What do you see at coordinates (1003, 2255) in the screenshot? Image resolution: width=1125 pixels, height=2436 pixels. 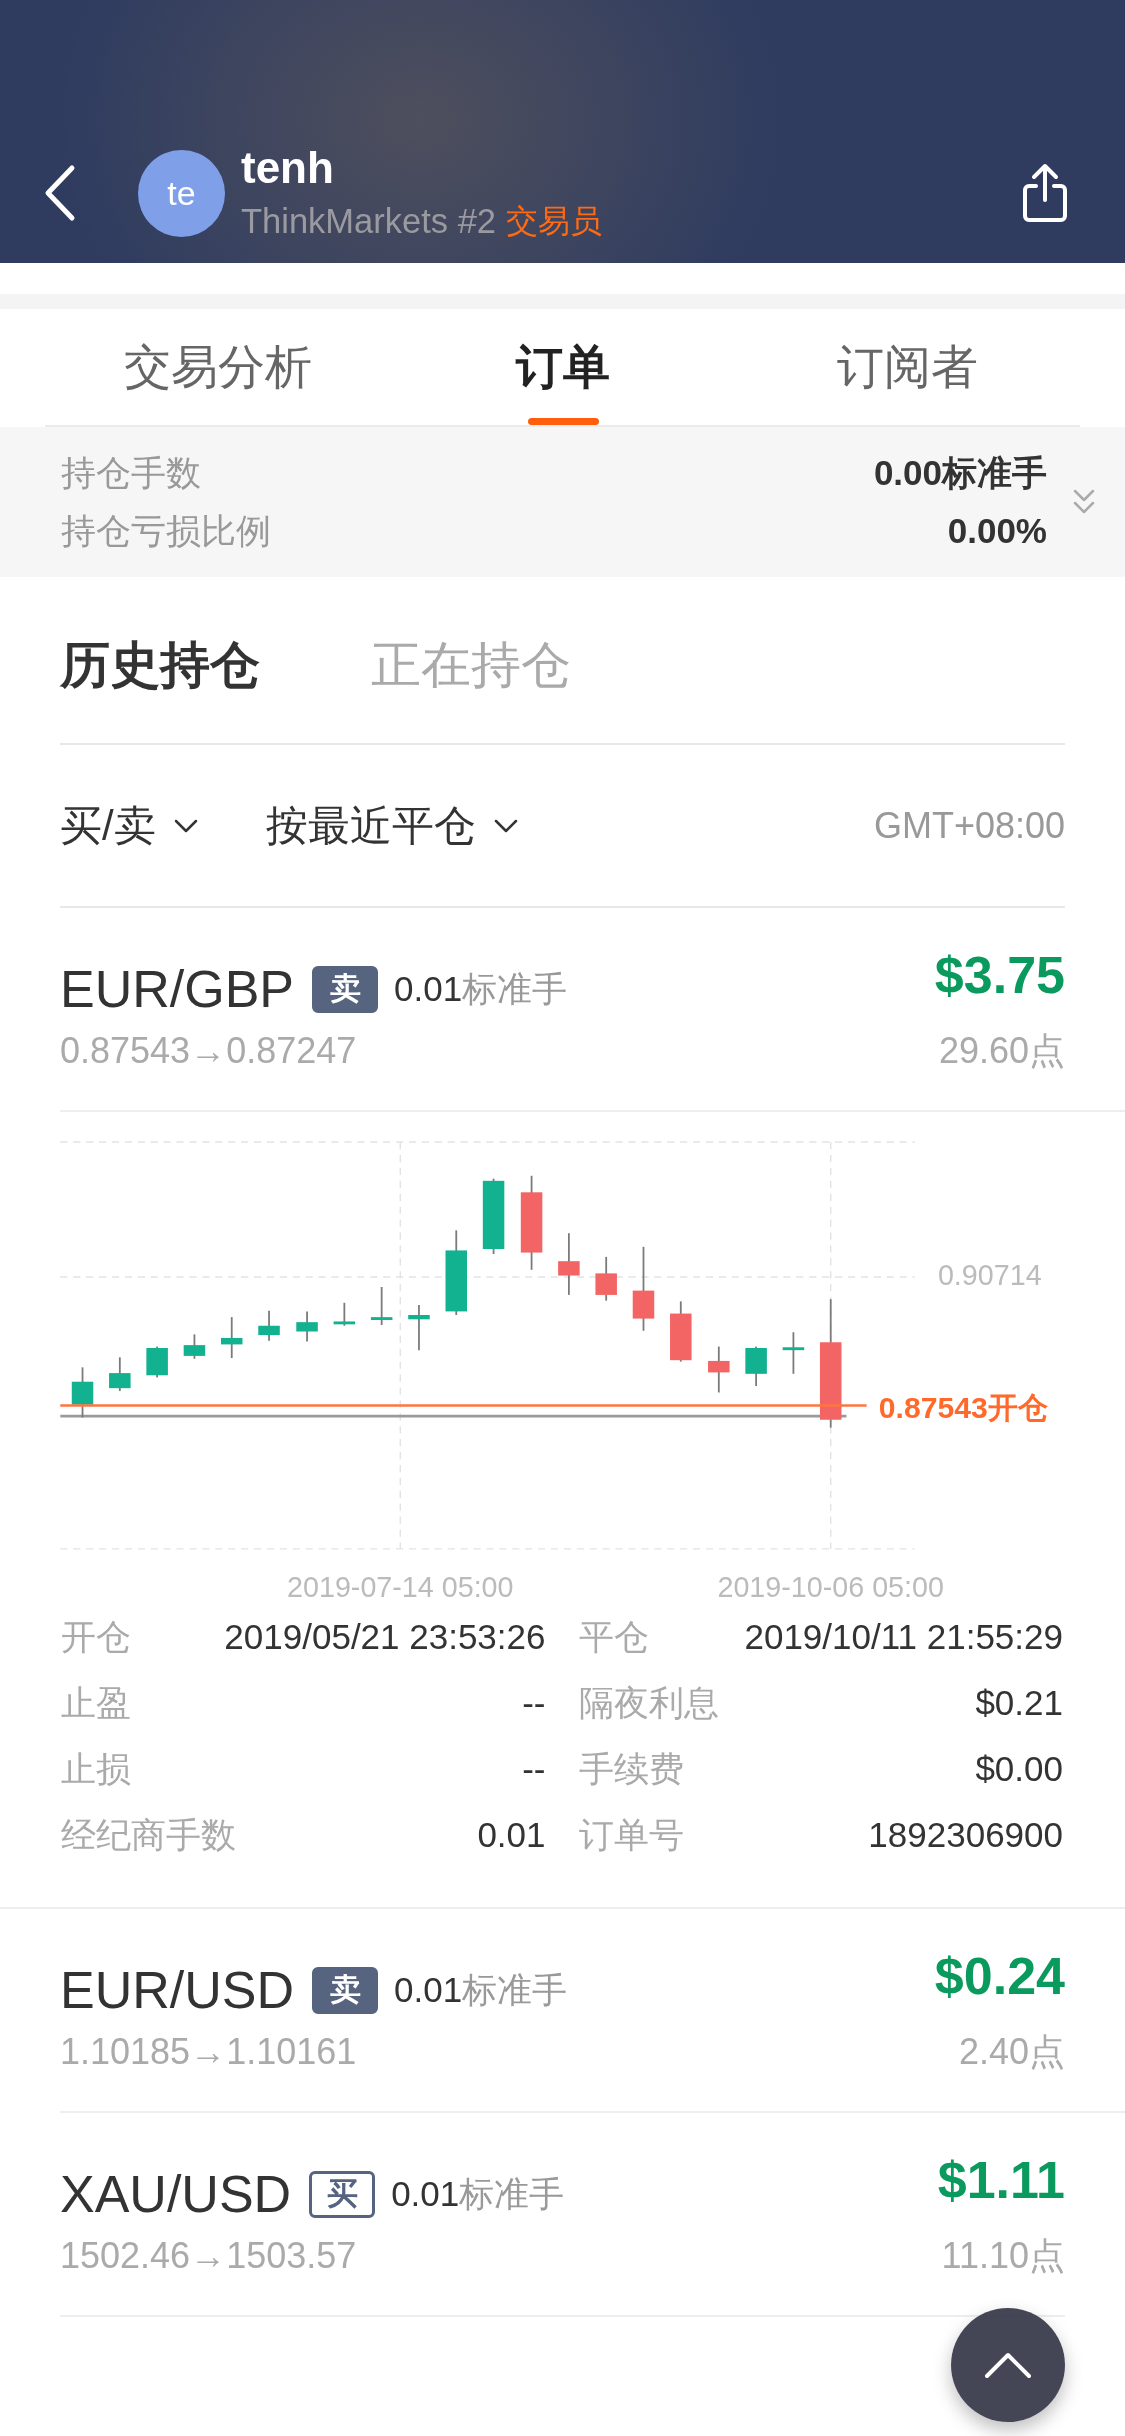 I see `points-text: 11.10点` at bounding box center [1003, 2255].